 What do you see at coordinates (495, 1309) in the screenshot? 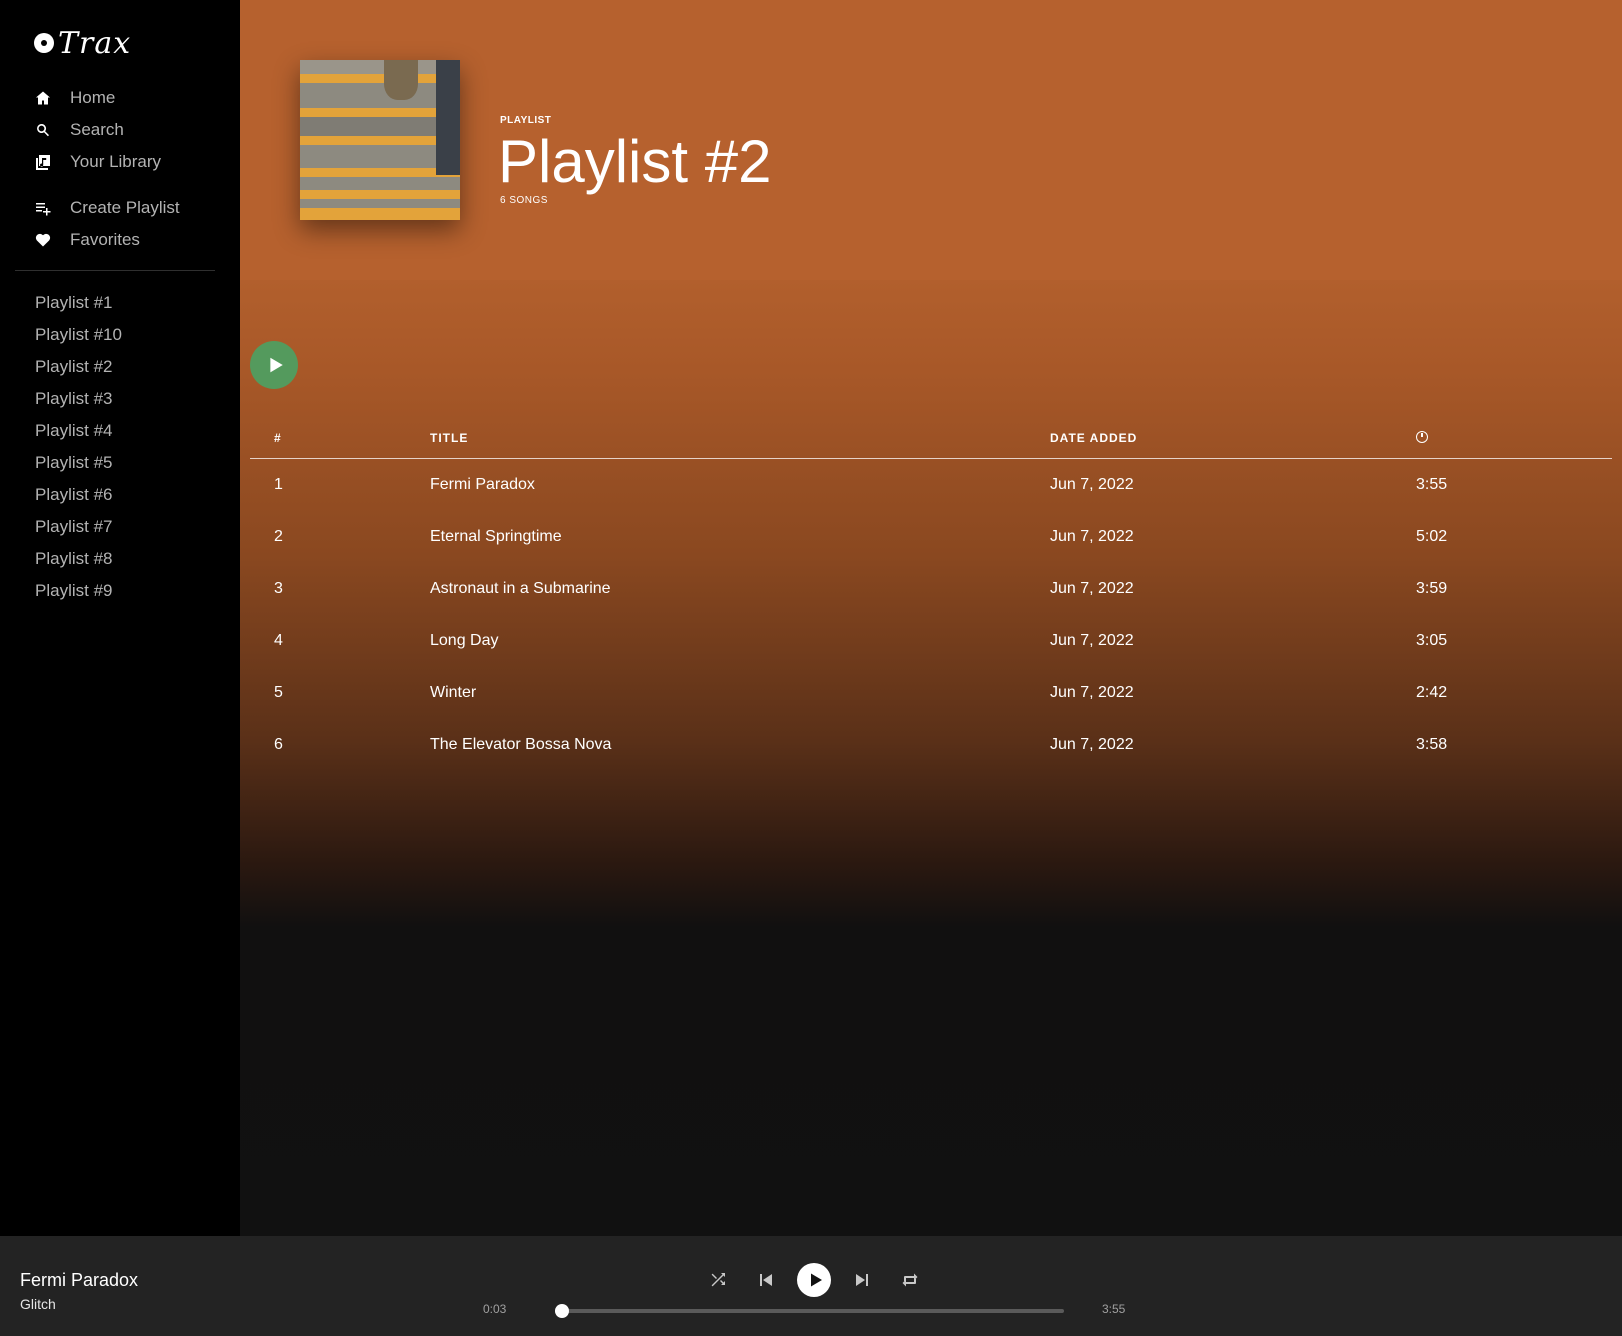
I see `elapsed-time: 0:03` at bounding box center [495, 1309].